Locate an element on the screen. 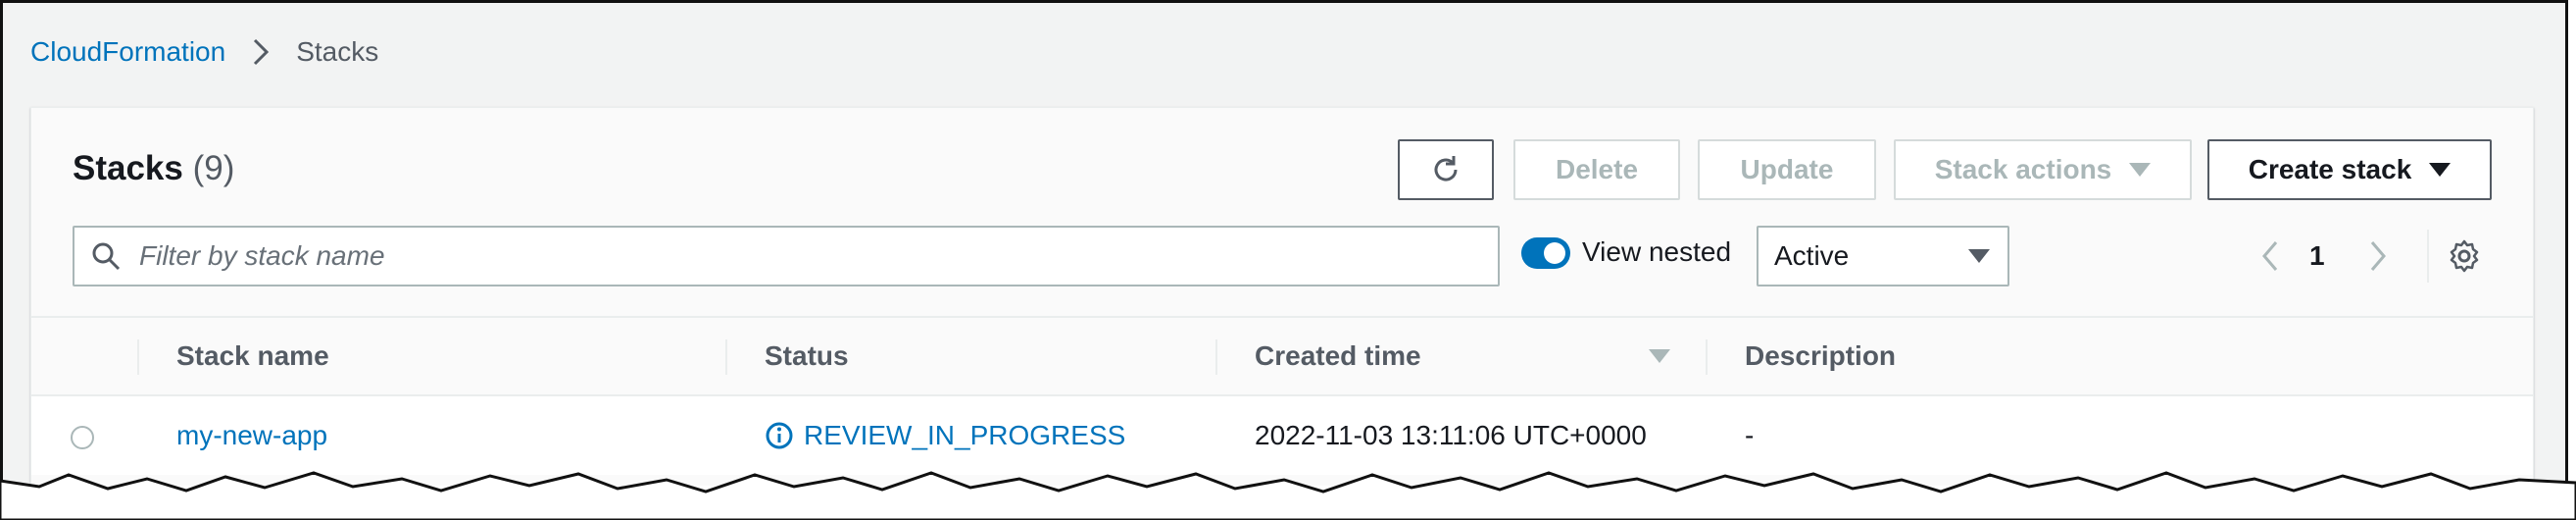  torn-edge-decoration is located at coordinates (1288, 495).